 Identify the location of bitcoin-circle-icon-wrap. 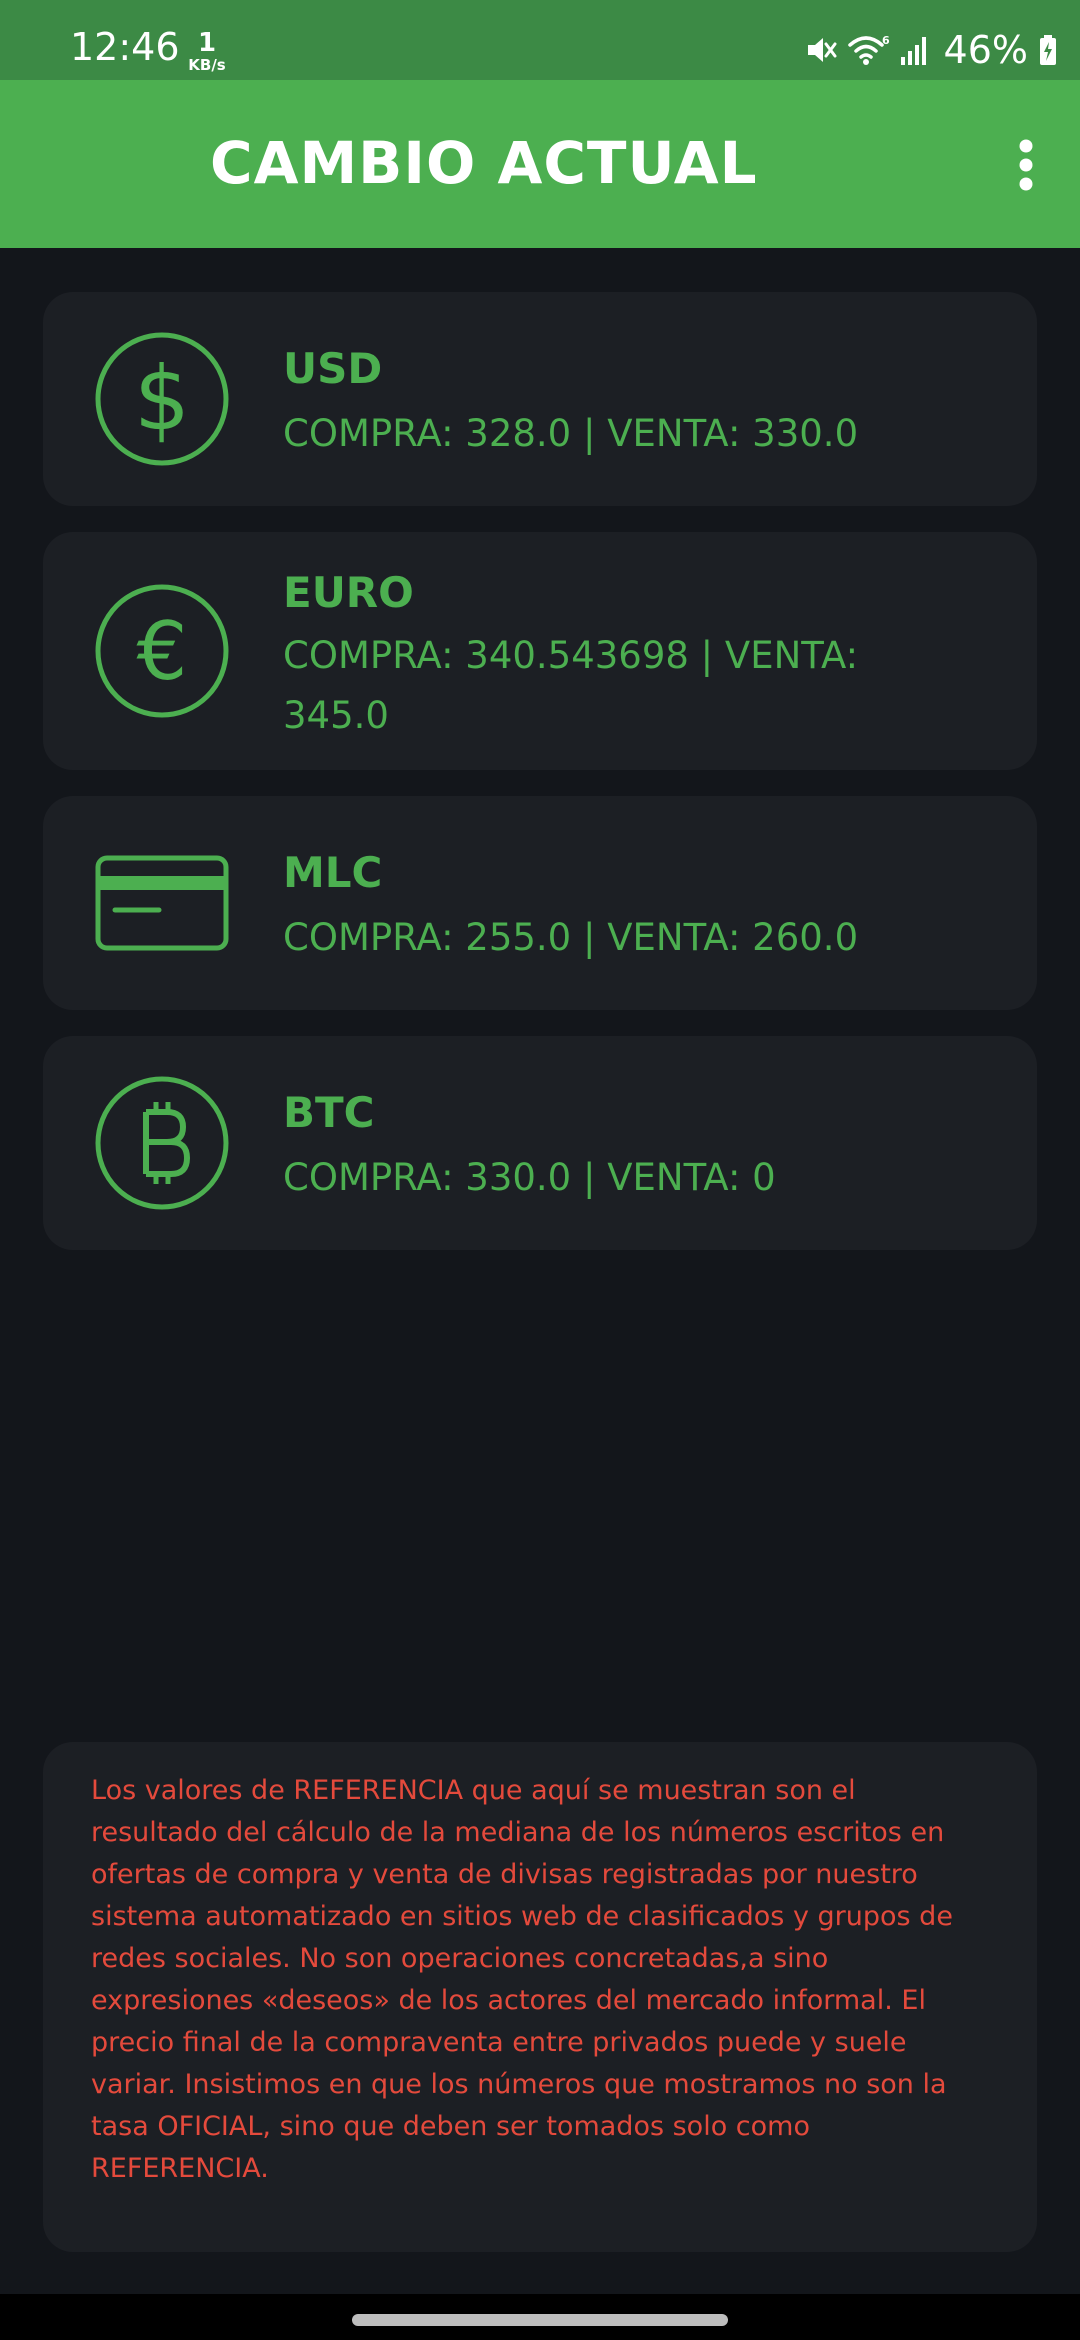
(162, 1143).